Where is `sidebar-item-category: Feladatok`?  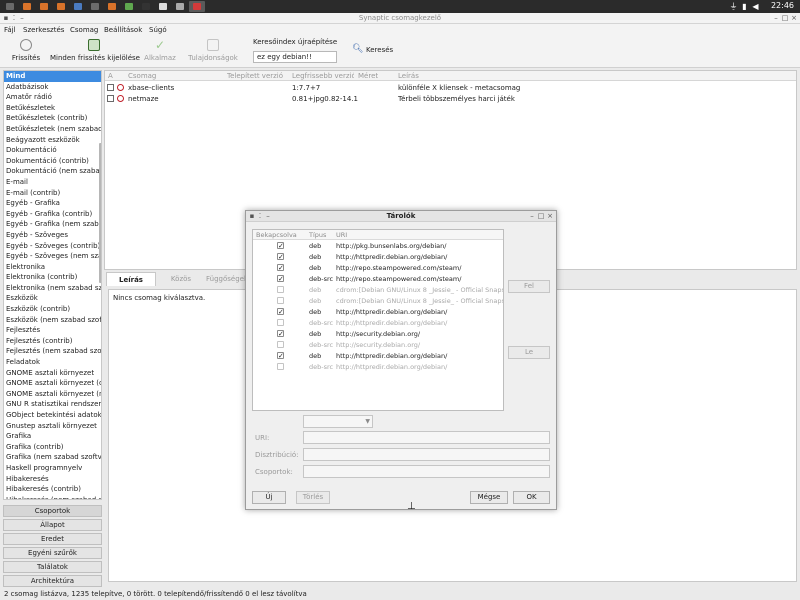 sidebar-item-category: Feladatok is located at coordinates (52, 362).